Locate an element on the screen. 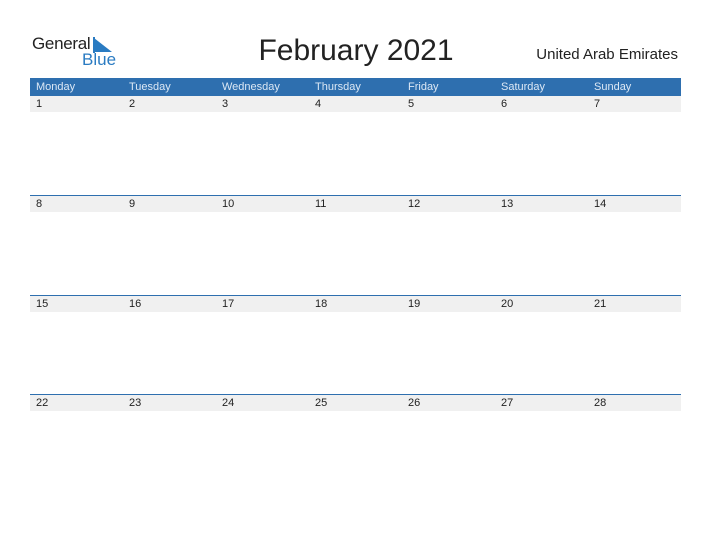 The width and height of the screenshot is (712, 550). day-cell: 8 is located at coordinates (39, 204).